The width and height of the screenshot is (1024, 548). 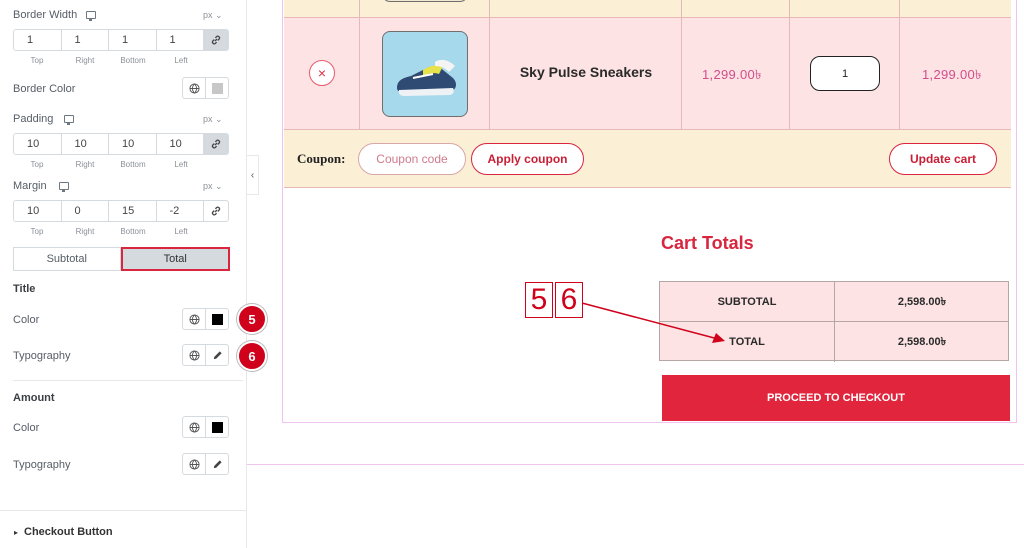 What do you see at coordinates (217, 88) in the screenshot?
I see `border-color-swatch` at bounding box center [217, 88].